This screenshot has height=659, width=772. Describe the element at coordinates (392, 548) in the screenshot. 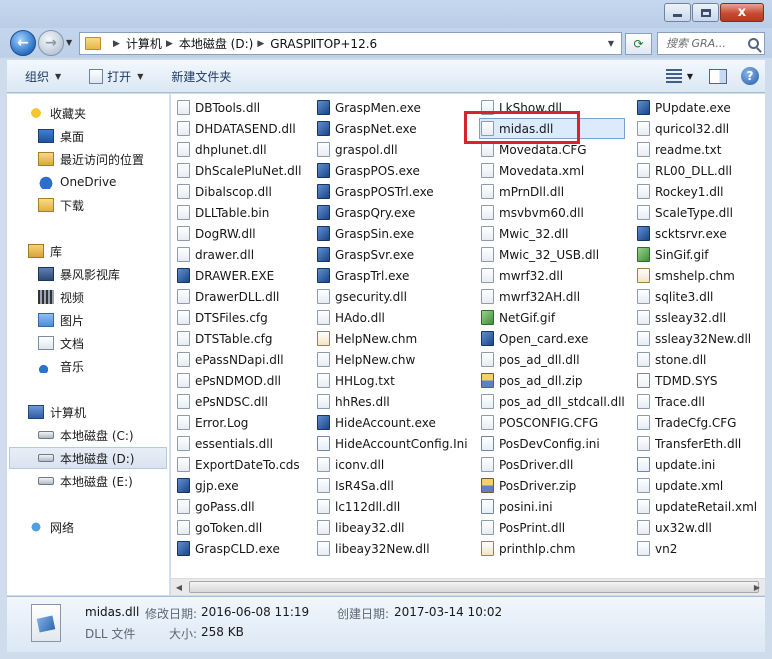

I see `file-item: libeay32New.dll` at that location.